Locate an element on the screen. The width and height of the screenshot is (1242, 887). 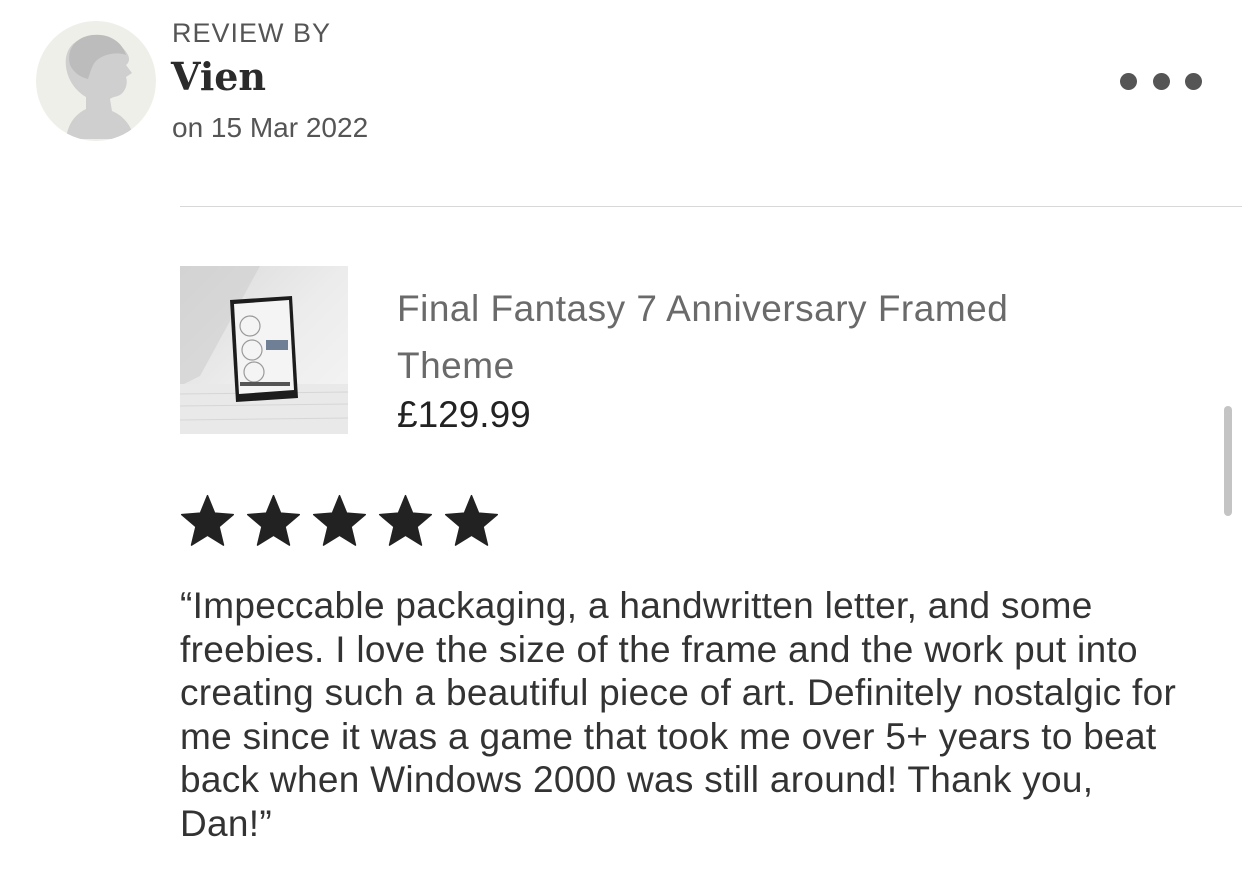
framed-poster-image is located at coordinates (264, 350).